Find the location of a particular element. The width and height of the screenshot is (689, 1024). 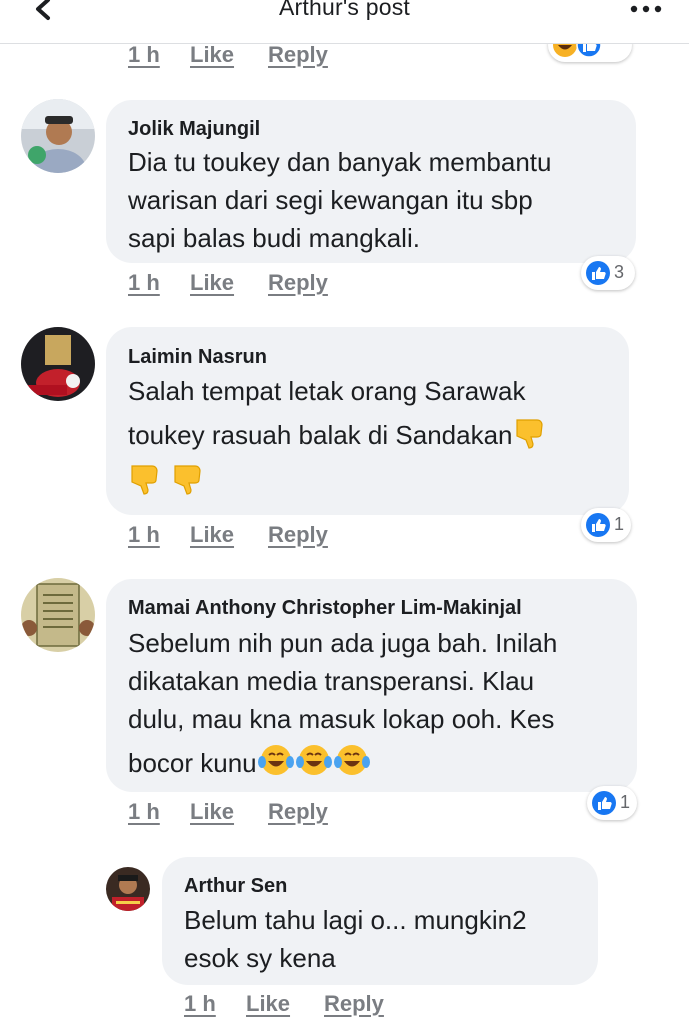

comment-author: Jolik Majungil is located at coordinates (194, 129).